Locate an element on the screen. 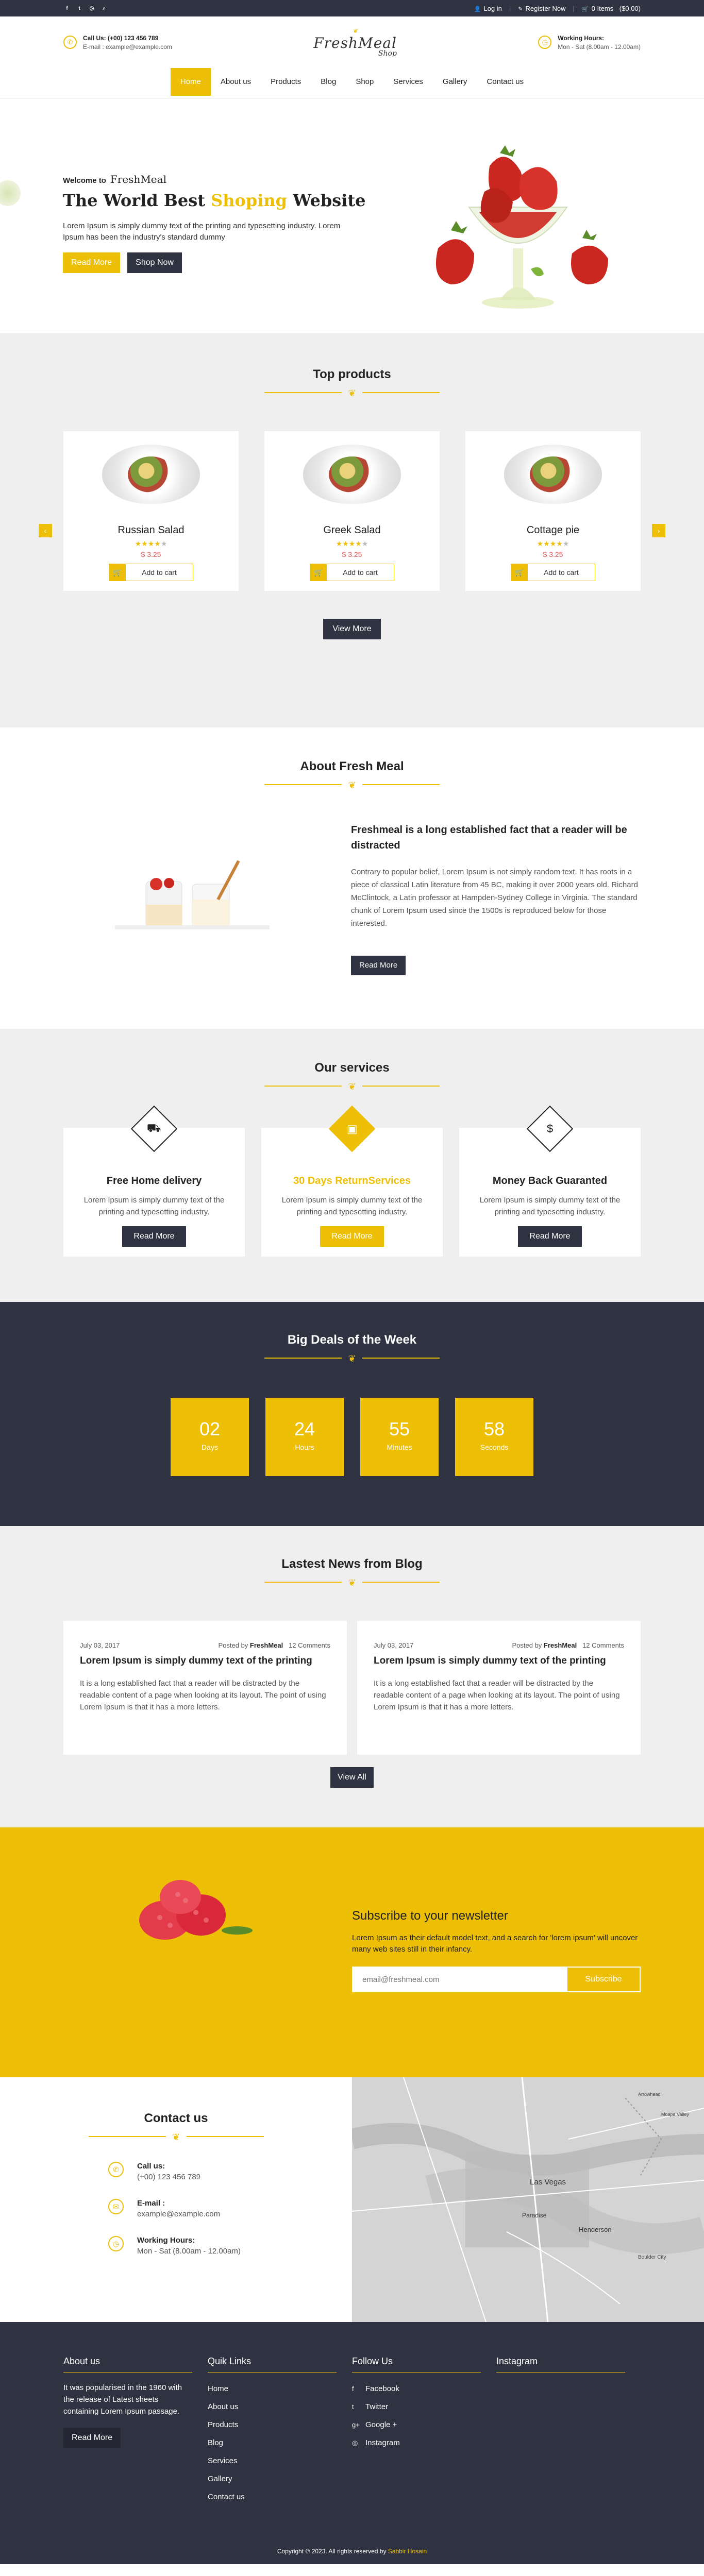  nav-shop: Shop is located at coordinates (364, 82).